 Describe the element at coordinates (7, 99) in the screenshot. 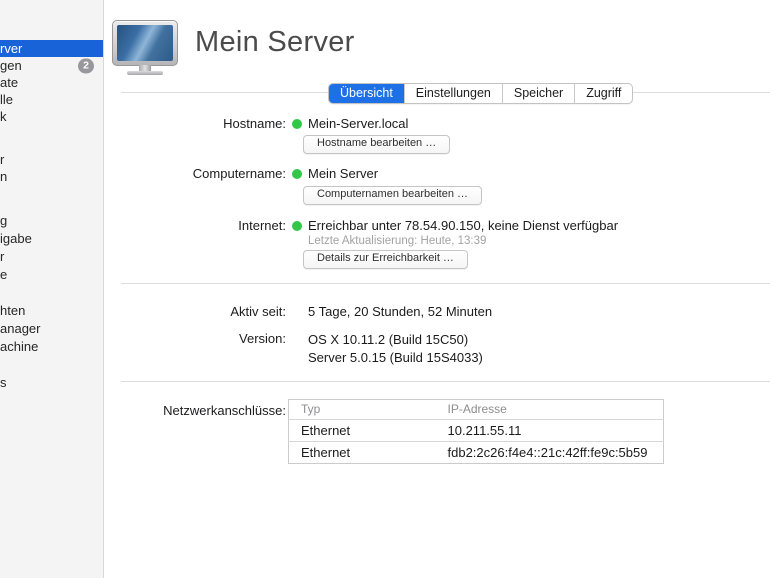

I see `sidebar-item-label: lle` at that location.